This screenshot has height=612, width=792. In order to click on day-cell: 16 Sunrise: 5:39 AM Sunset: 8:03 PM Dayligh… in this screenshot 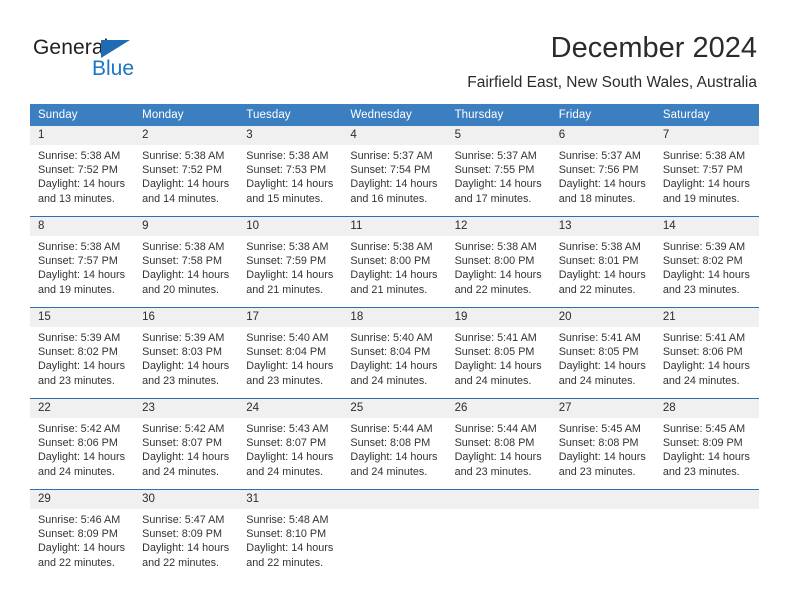, I will do `click(186, 353)`.